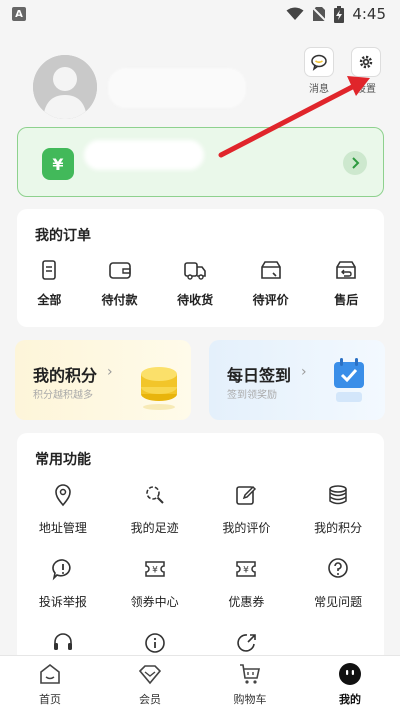 This screenshot has height=711, width=400. Describe the element at coordinates (355, 163) in the screenshot. I see `chevron-right-icon` at that location.